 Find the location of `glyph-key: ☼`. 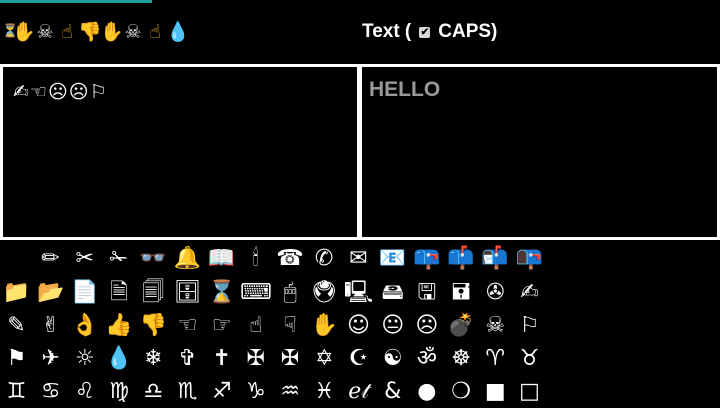

glyph-key: ☼ is located at coordinates (84, 359).